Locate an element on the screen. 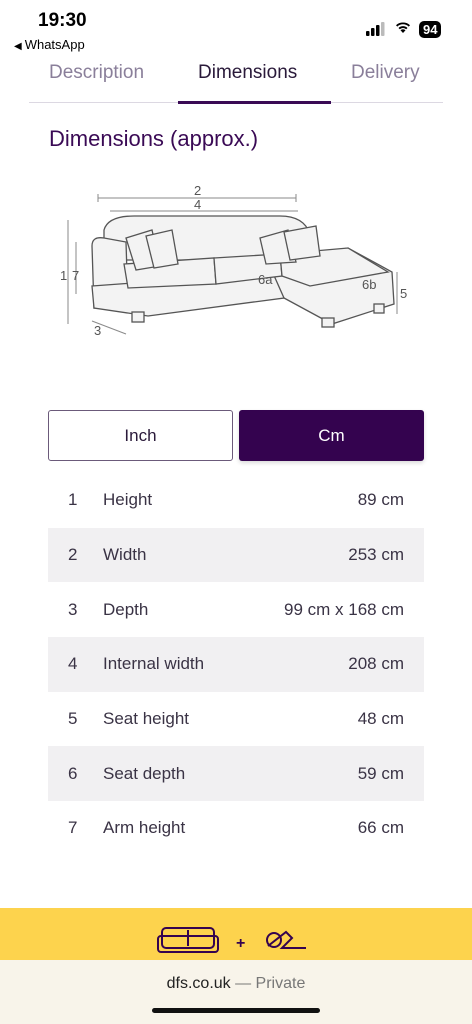  table-row: 7 Arm height 66 cm is located at coordinates (236, 828).